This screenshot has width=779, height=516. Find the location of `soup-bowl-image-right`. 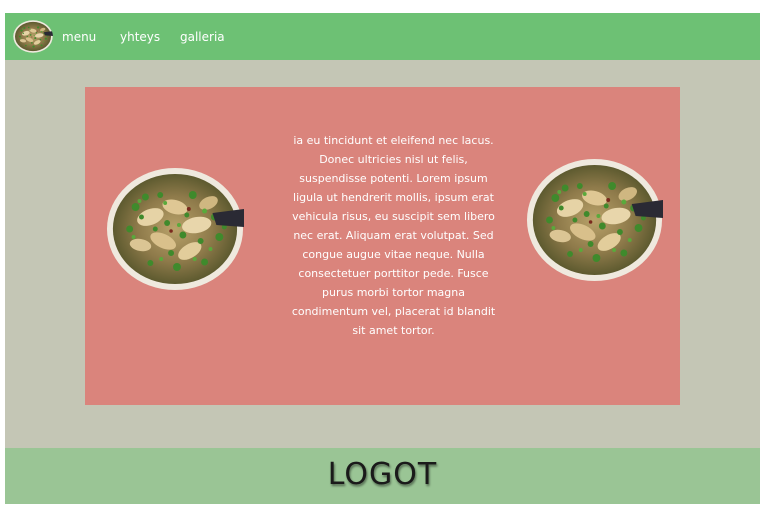

soup-bowl-image-right is located at coordinates (594, 220).